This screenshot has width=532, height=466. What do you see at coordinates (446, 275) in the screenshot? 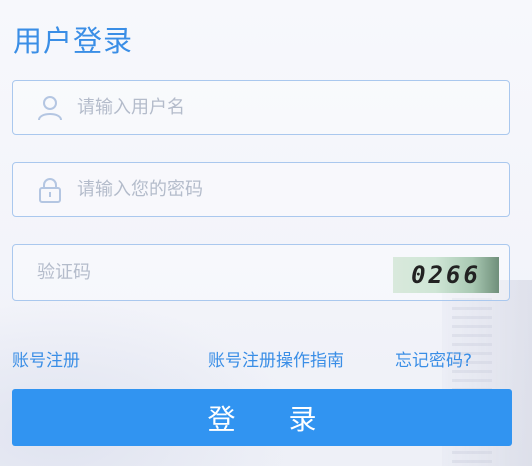
I see `captcha-image: 0266` at bounding box center [446, 275].